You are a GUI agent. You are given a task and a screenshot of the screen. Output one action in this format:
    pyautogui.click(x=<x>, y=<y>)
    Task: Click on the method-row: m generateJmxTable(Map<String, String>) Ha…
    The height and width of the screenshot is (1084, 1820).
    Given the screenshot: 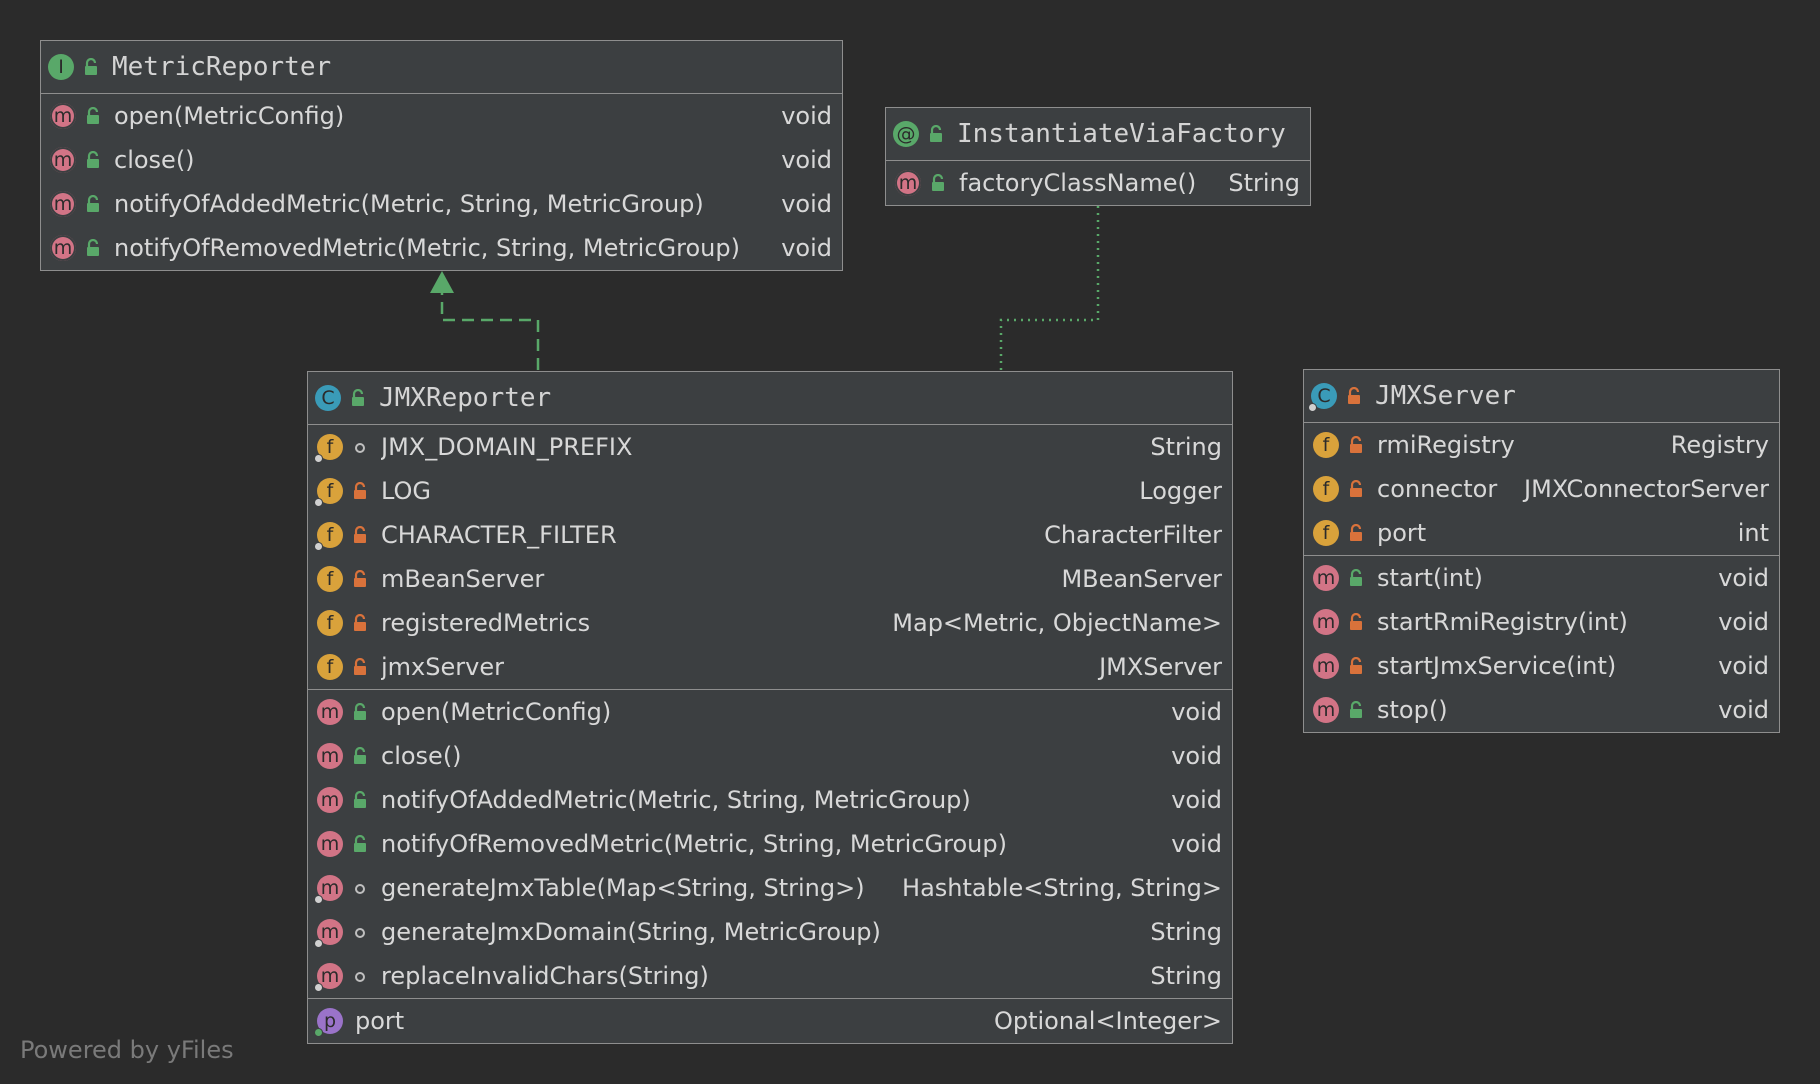 What is the action you would take?
    pyautogui.click(x=770, y=888)
    